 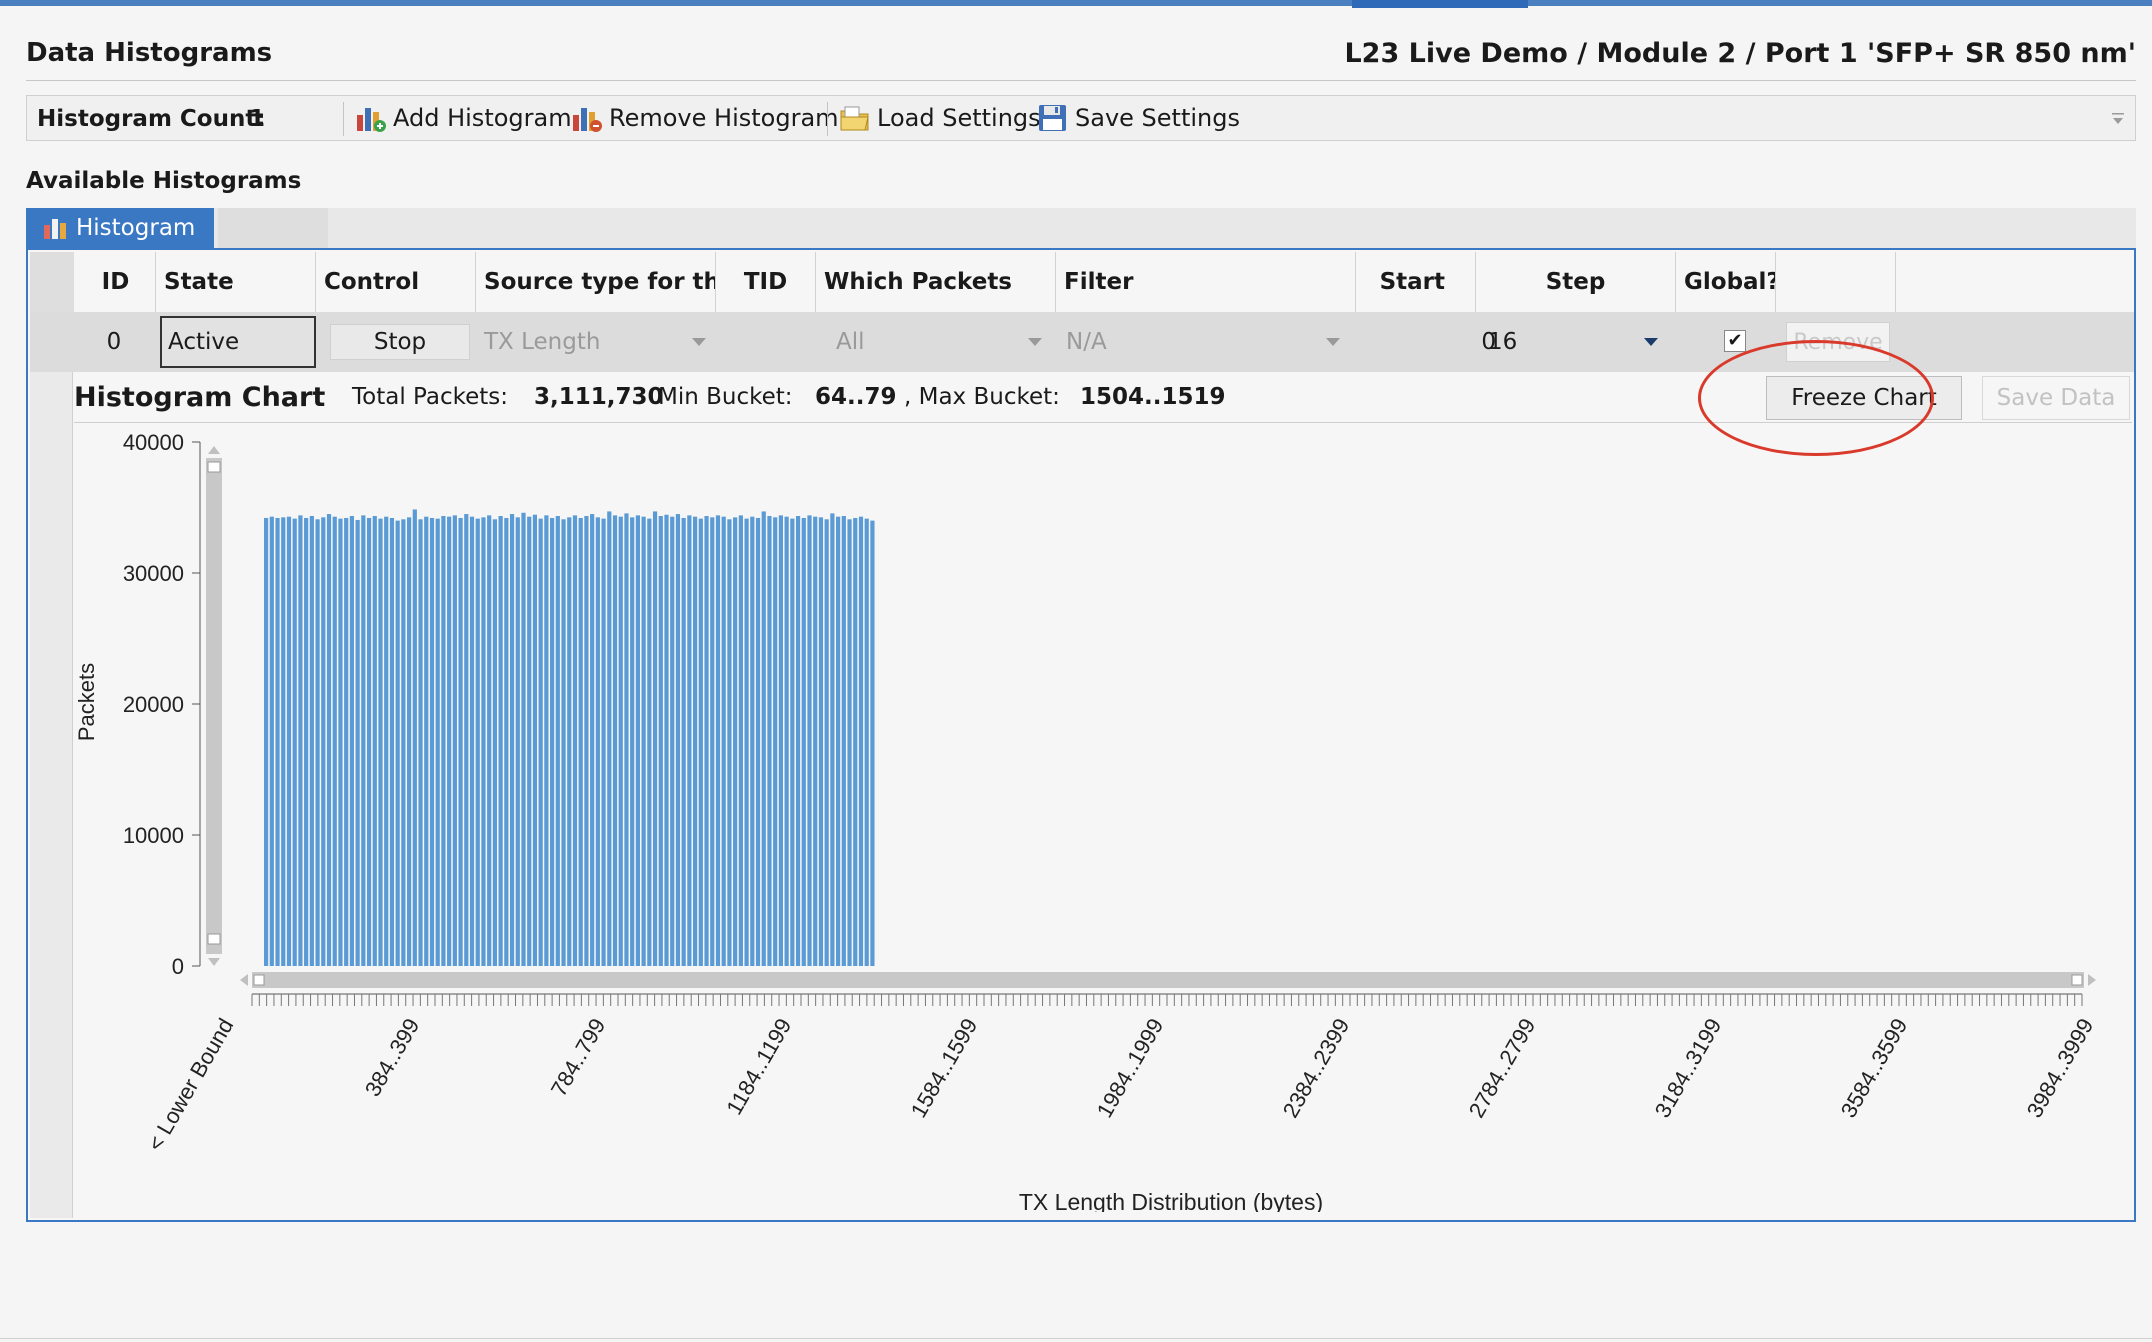 I want to click on start-value: 0, so click(x=1426, y=342).